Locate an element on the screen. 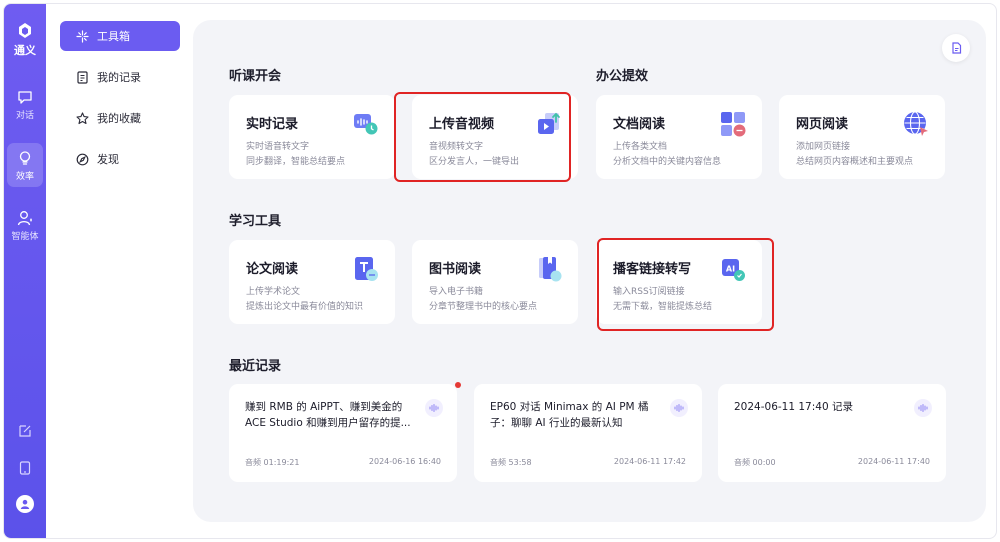 The width and height of the screenshot is (1000, 542). rail-edit-button is located at coordinates (25, 431).